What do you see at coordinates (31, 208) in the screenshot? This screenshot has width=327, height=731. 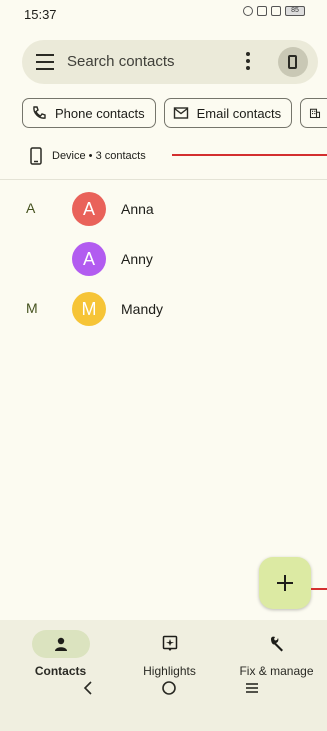 I see `section-letter: A` at bounding box center [31, 208].